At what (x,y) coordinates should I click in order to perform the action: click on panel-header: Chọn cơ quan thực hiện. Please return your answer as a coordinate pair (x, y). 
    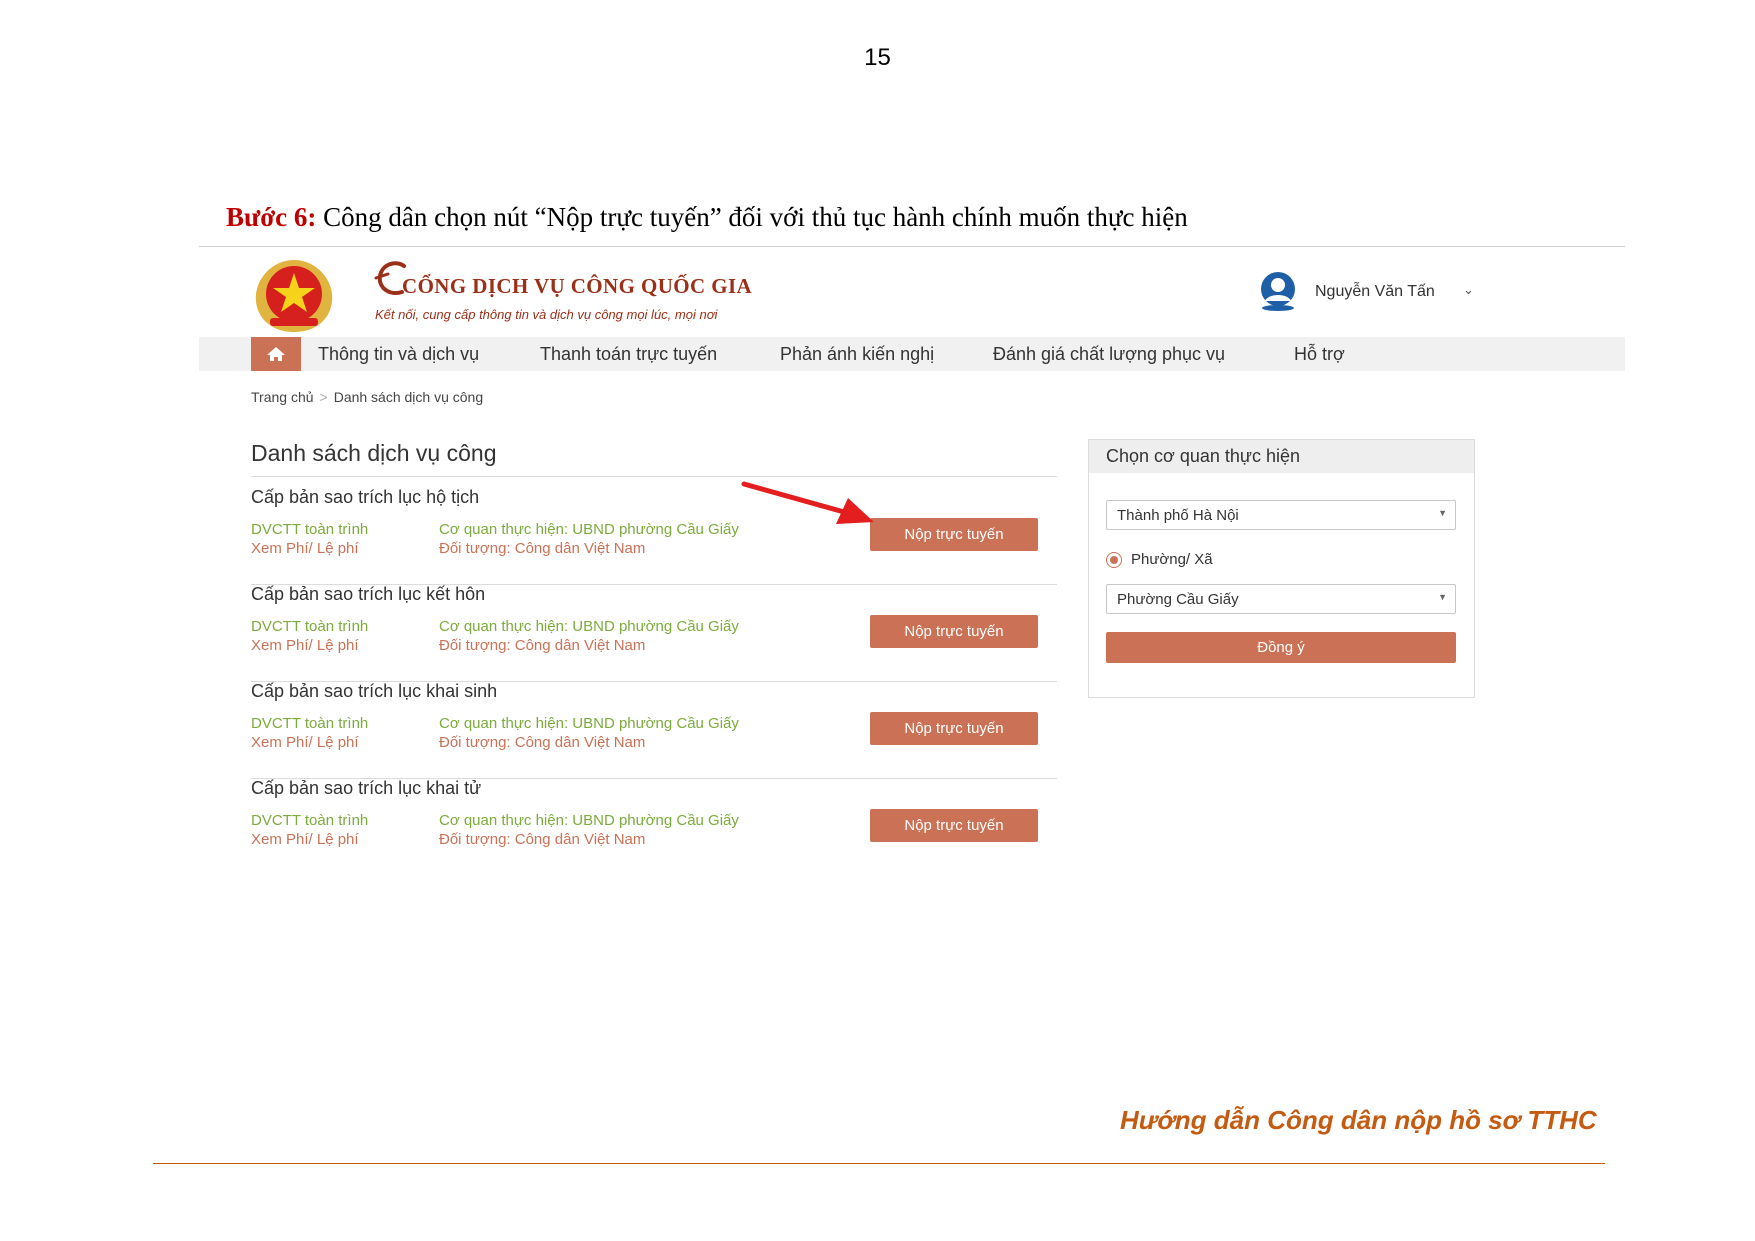
    Looking at the image, I should click on (1281, 456).